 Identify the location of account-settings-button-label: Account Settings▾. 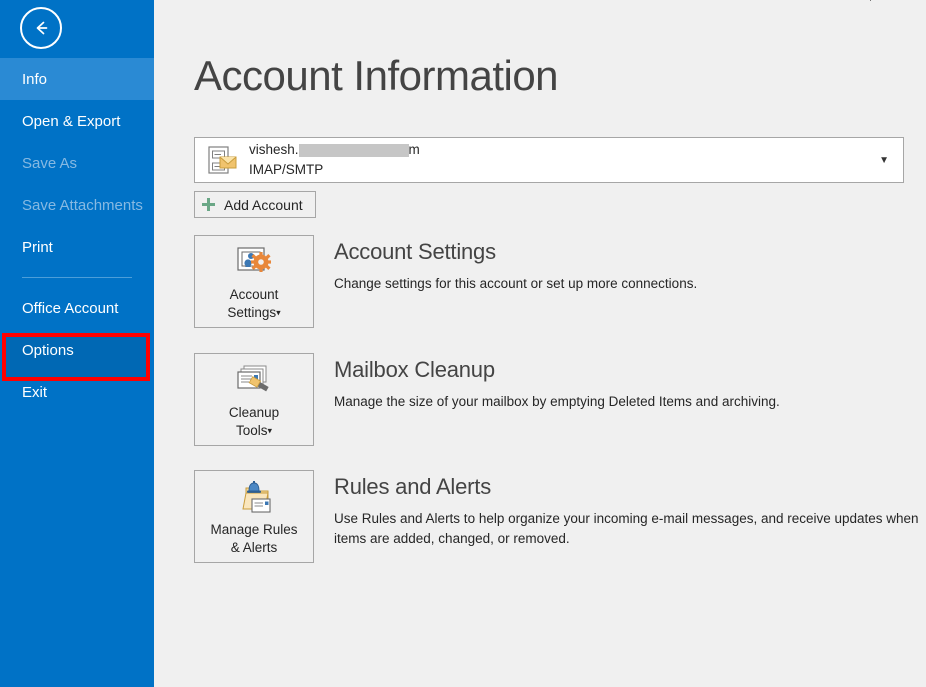
(253, 304).